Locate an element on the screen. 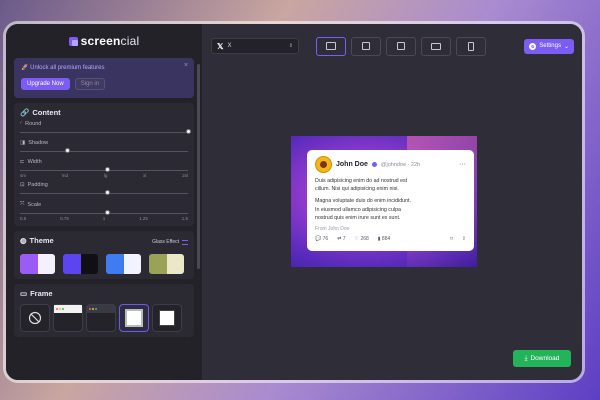 This screenshot has width=600, height=400. more-icon: ··· is located at coordinates (462, 164).